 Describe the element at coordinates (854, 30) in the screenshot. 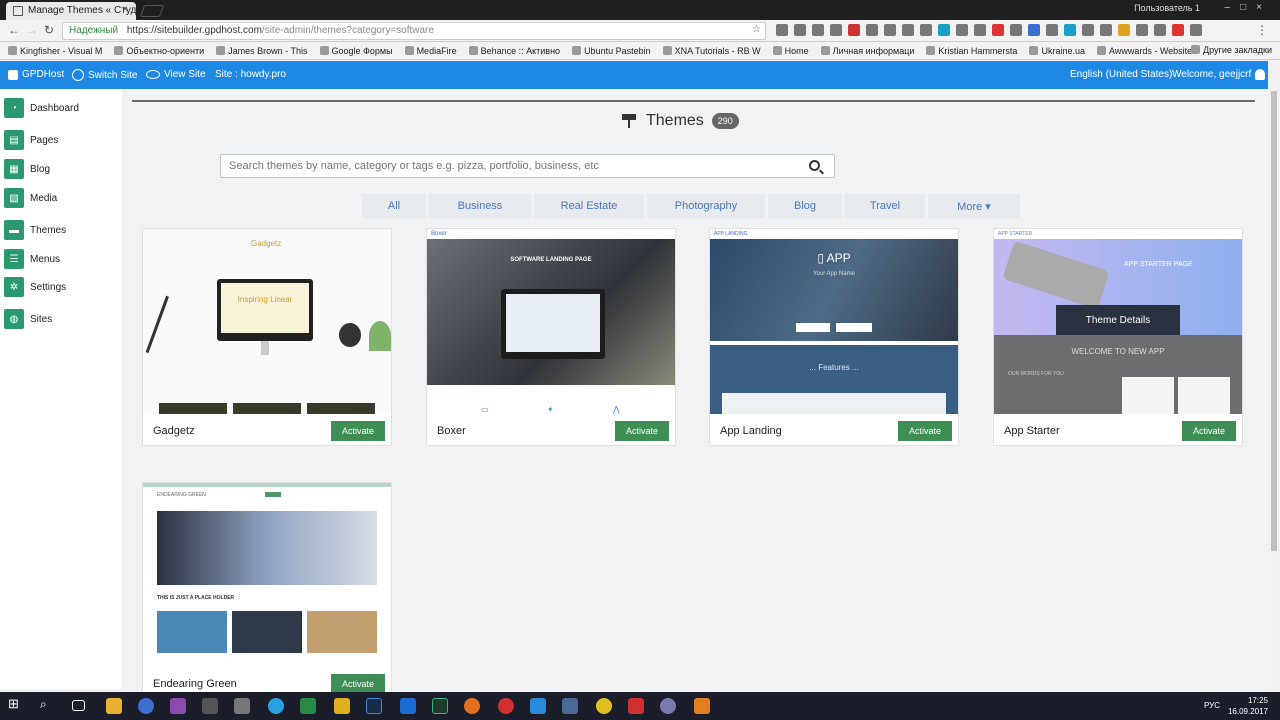

I see `adblock-icon` at that location.